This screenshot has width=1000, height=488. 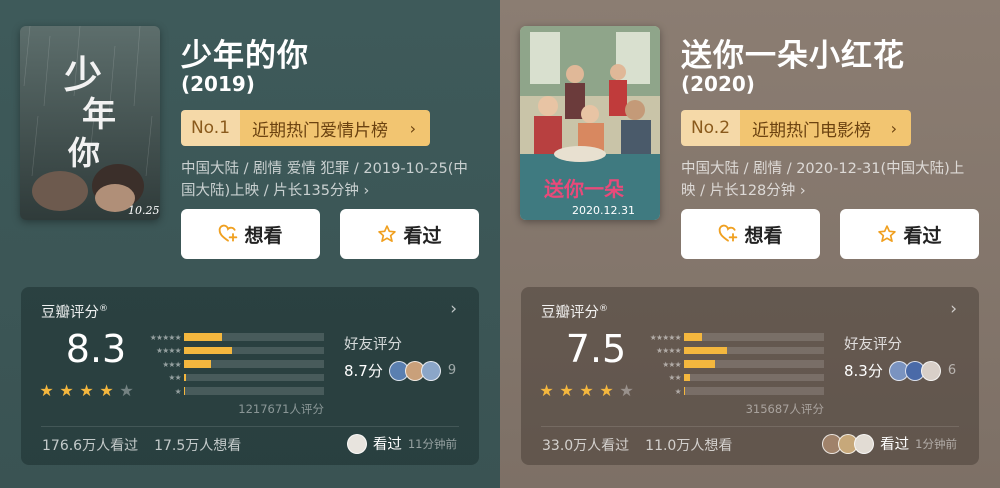 I want to click on rating-count: 315687人评分, so click(x=784, y=409).